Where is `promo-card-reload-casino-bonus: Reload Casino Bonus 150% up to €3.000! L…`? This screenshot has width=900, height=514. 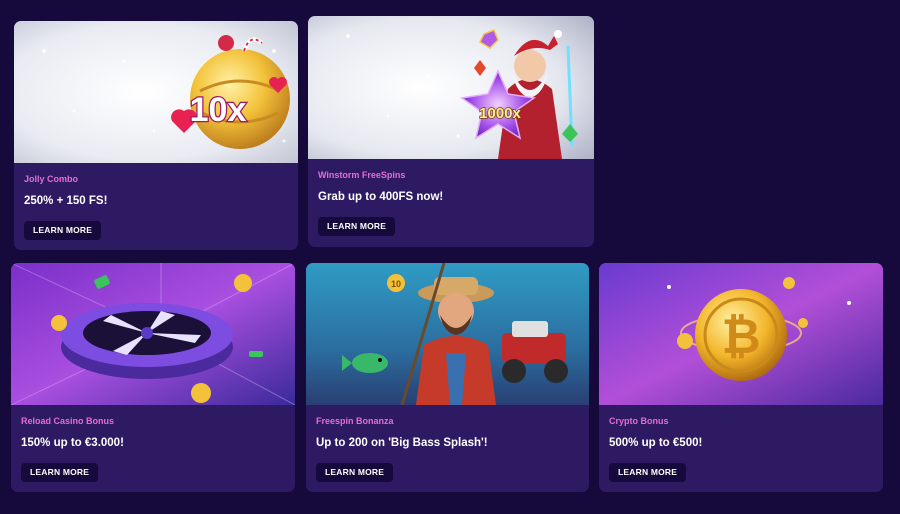 promo-card-reload-casino-bonus: Reload Casino Bonus 150% up to €3.000! L… is located at coordinates (153, 377).